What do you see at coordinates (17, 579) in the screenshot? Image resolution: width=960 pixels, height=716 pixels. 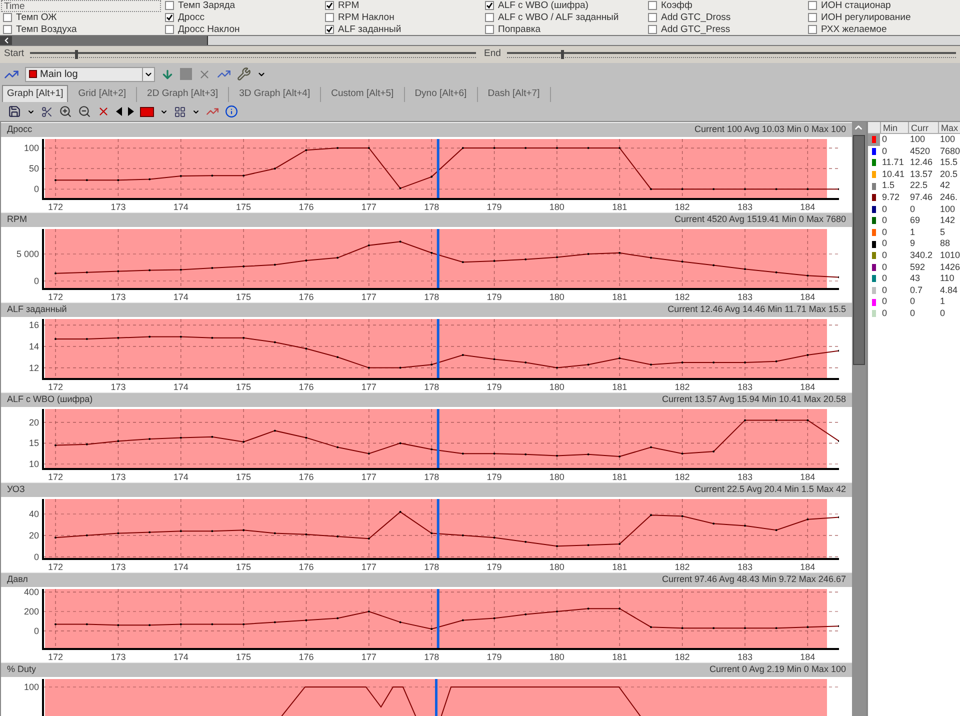 I see `chart-title: Давл` at bounding box center [17, 579].